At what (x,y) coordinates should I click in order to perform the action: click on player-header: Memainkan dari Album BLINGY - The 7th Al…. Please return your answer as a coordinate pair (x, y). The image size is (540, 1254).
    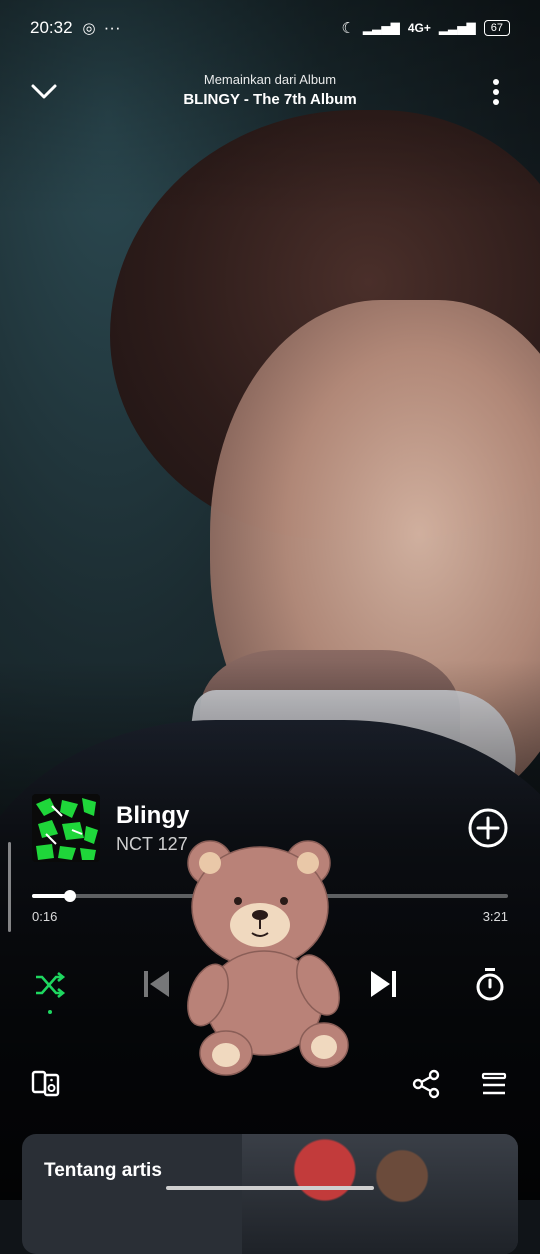
    Looking at the image, I should click on (270, 91).